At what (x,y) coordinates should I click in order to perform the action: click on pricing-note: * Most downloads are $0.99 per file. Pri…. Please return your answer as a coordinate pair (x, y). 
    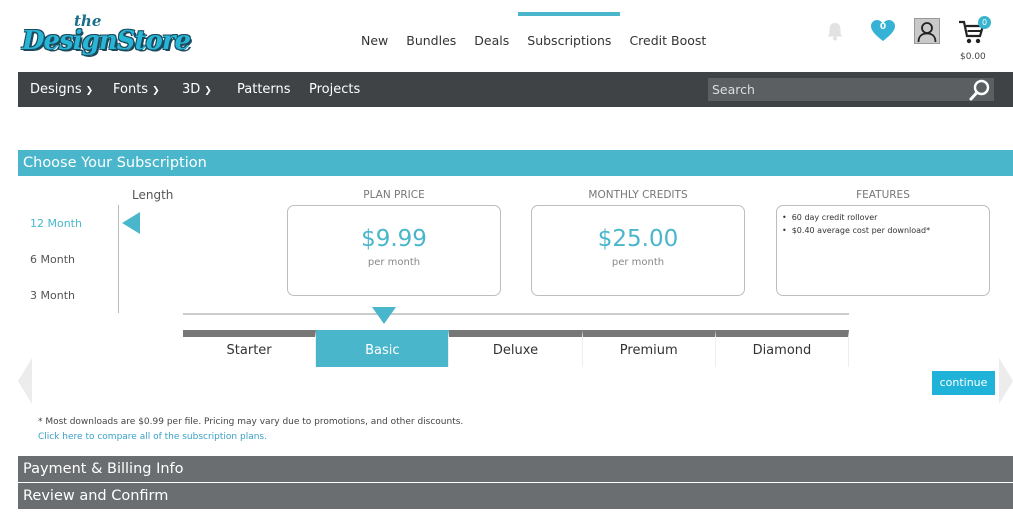
    Looking at the image, I should click on (251, 422).